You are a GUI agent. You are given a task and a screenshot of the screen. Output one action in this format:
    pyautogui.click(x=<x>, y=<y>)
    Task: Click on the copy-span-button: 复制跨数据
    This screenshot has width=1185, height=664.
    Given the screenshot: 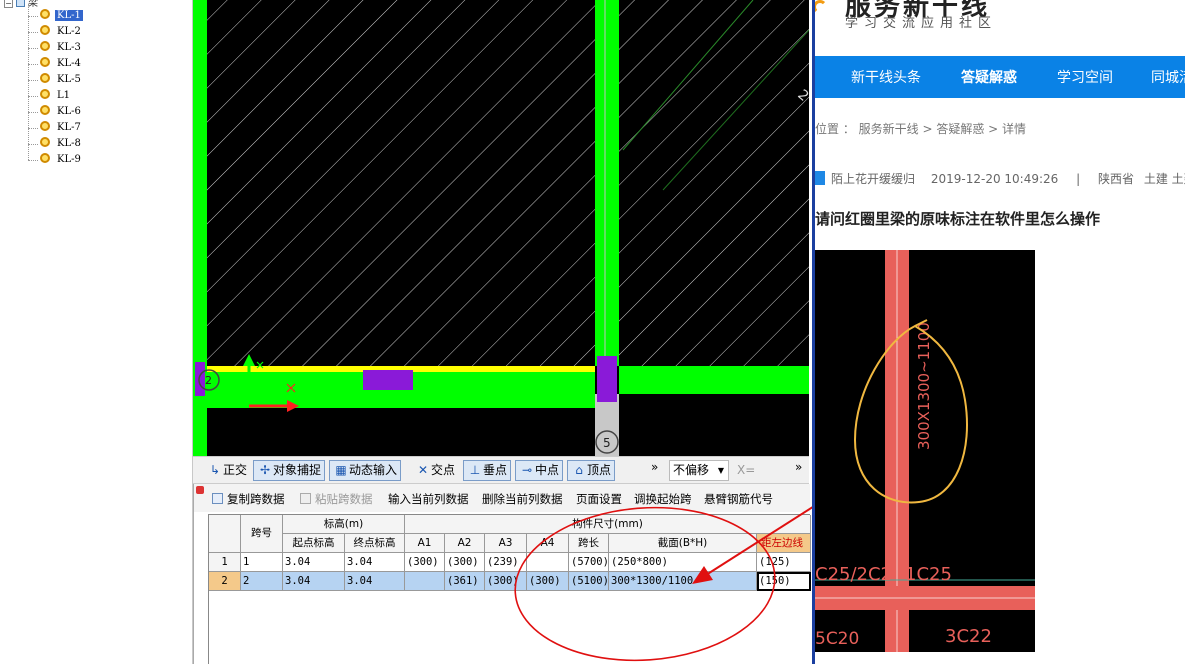 What is the action you would take?
    pyautogui.click(x=248, y=499)
    